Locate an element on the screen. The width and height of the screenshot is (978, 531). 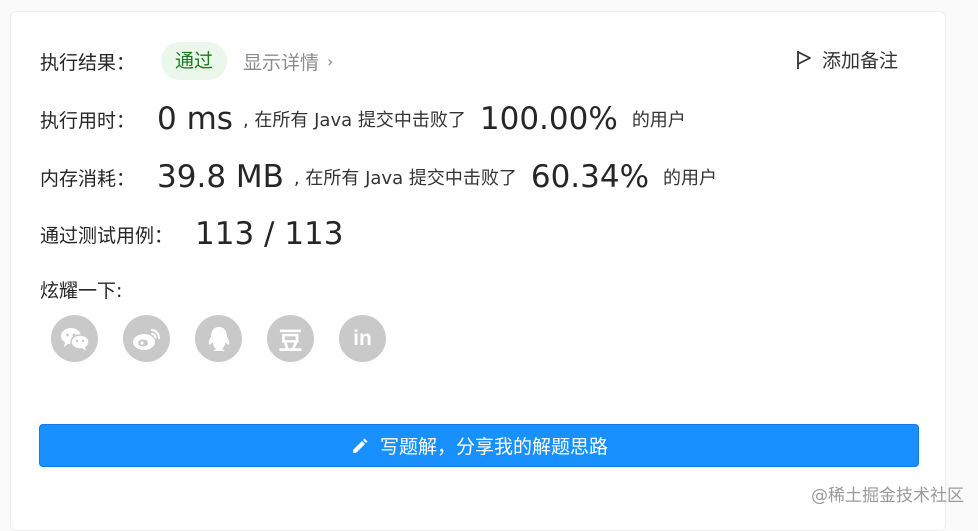
douban-icon: 豆 is located at coordinates (290, 338).